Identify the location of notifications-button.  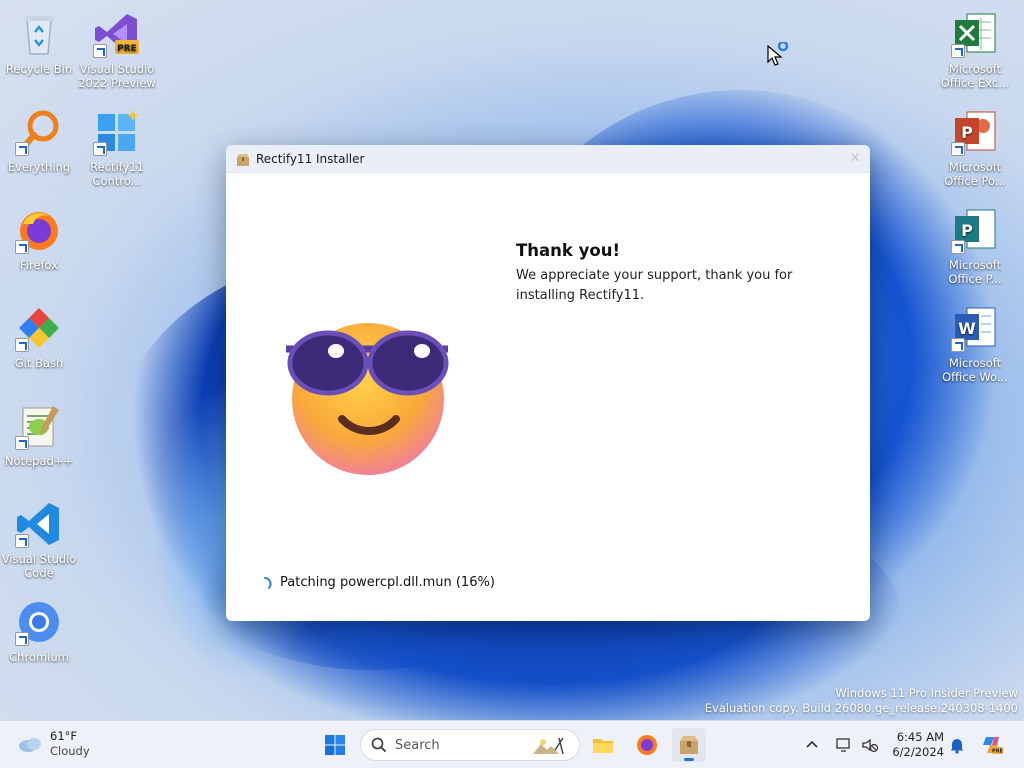
(957, 744).